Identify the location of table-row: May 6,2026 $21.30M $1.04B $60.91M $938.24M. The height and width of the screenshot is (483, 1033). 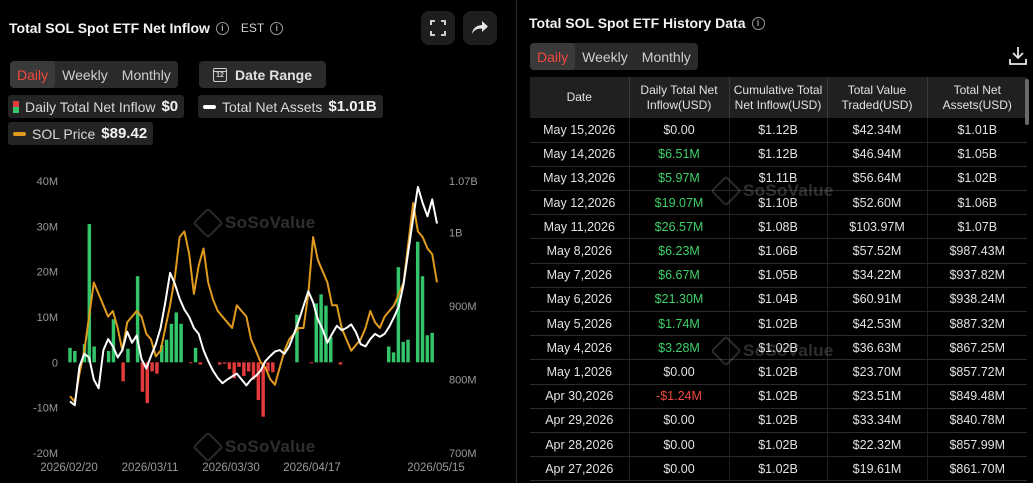
(778, 300).